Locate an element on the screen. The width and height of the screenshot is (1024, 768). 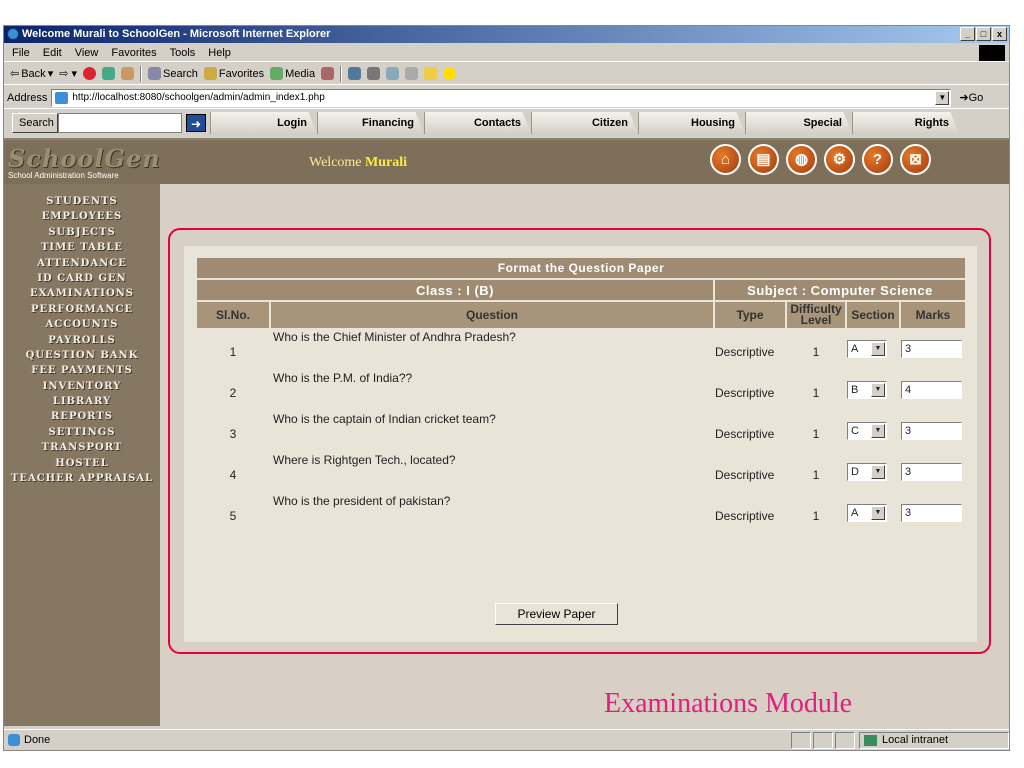
stop-icon is located at coordinates (90, 73).